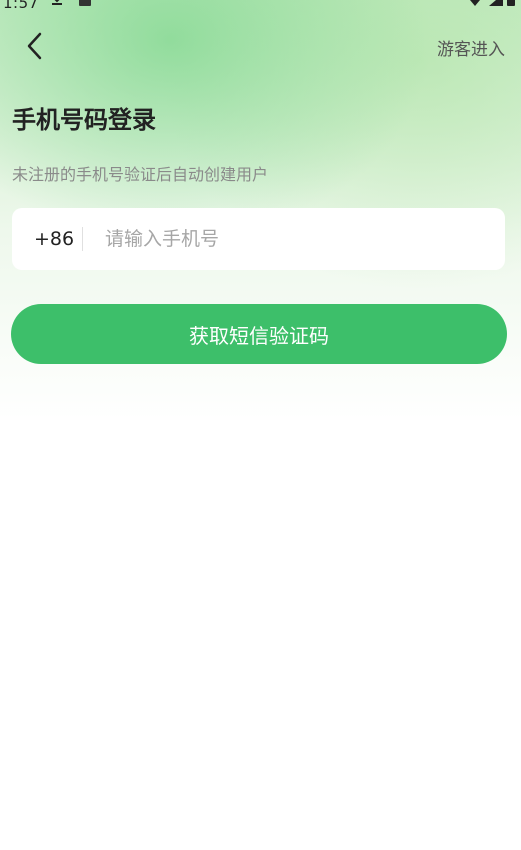  What do you see at coordinates (511, 3) in the screenshot?
I see `battery-icon` at bounding box center [511, 3].